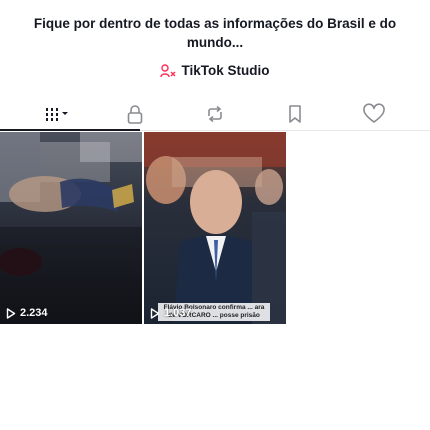  What do you see at coordinates (225, 70) in the screenshot?
I see `tiktok-studio-label: TikTok Studio` at bounding box center [225, 70].